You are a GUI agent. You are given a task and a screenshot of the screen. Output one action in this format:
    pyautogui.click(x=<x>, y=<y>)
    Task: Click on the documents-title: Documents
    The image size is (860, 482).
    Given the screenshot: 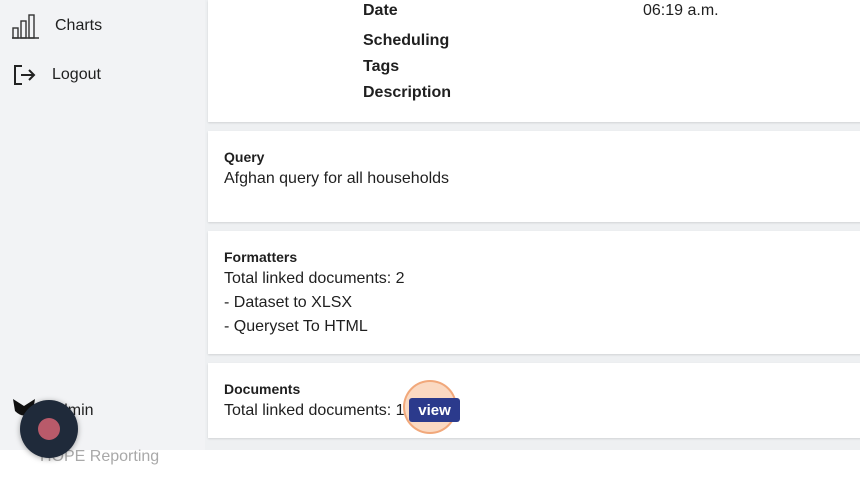 What is the action you would take?
    pyautogui.click(x=262, y=389)
    